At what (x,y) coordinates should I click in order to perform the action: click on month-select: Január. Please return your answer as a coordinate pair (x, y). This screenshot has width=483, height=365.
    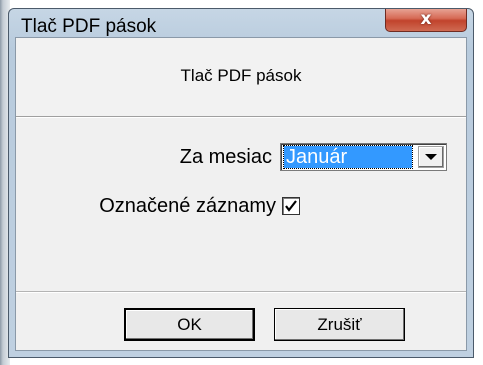
    Looking at the image, I should click on (363, 157).